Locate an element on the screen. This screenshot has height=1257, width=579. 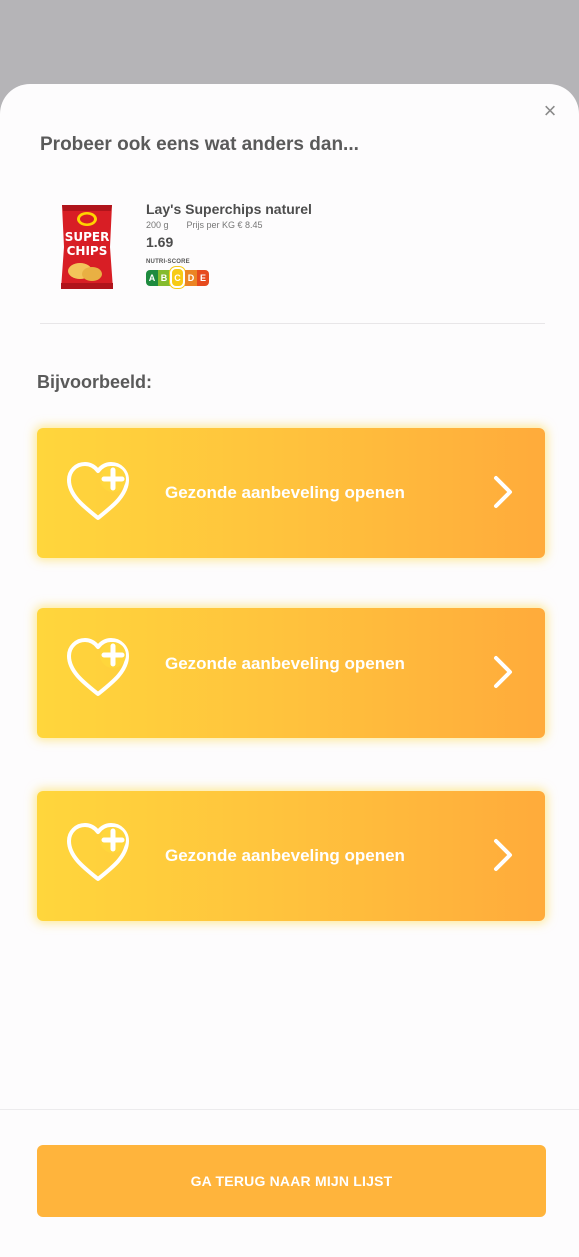
product-price-per-kg: Prijs per KG € 8.45 is located at coordinates (224, 225).